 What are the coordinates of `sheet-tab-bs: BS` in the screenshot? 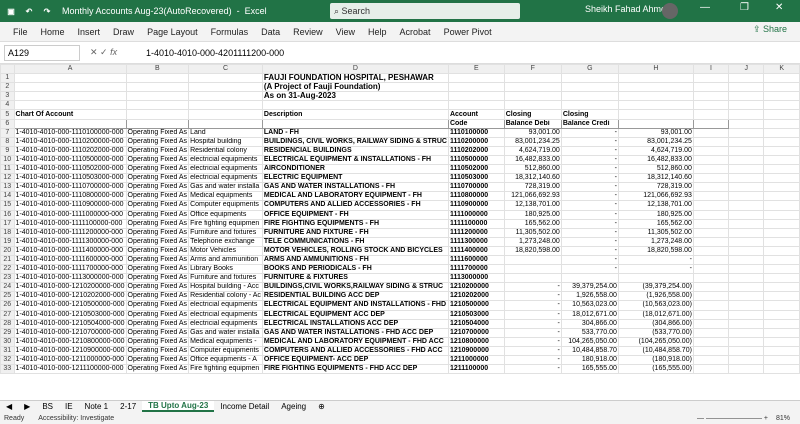 It's located at (47, 406).